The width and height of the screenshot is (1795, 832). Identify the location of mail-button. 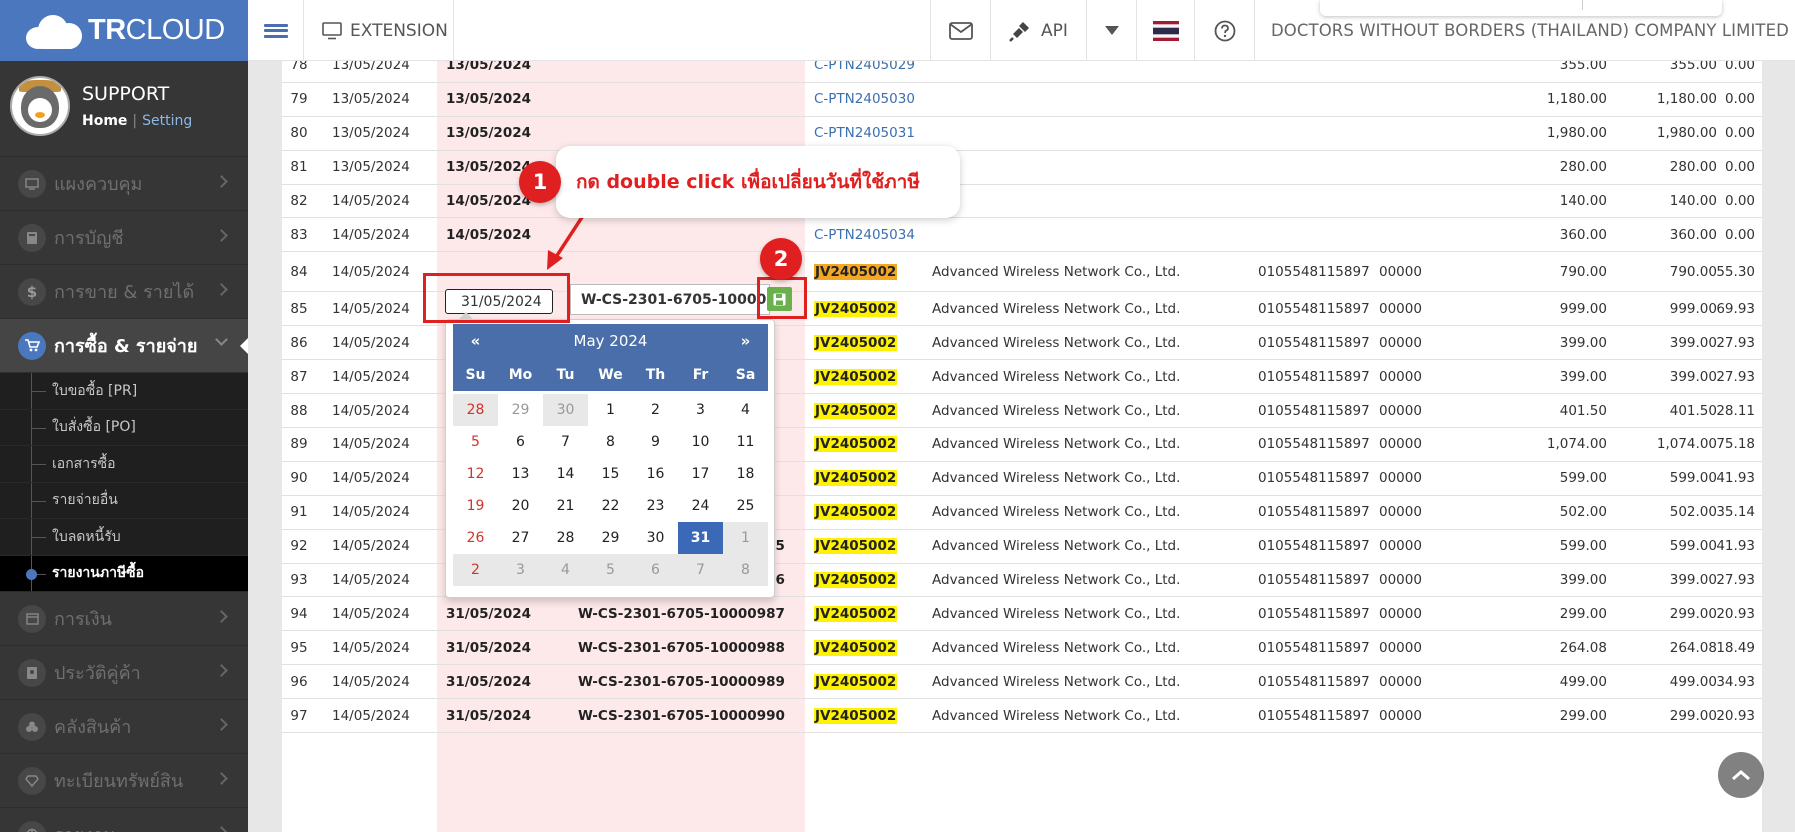
(960, 30).